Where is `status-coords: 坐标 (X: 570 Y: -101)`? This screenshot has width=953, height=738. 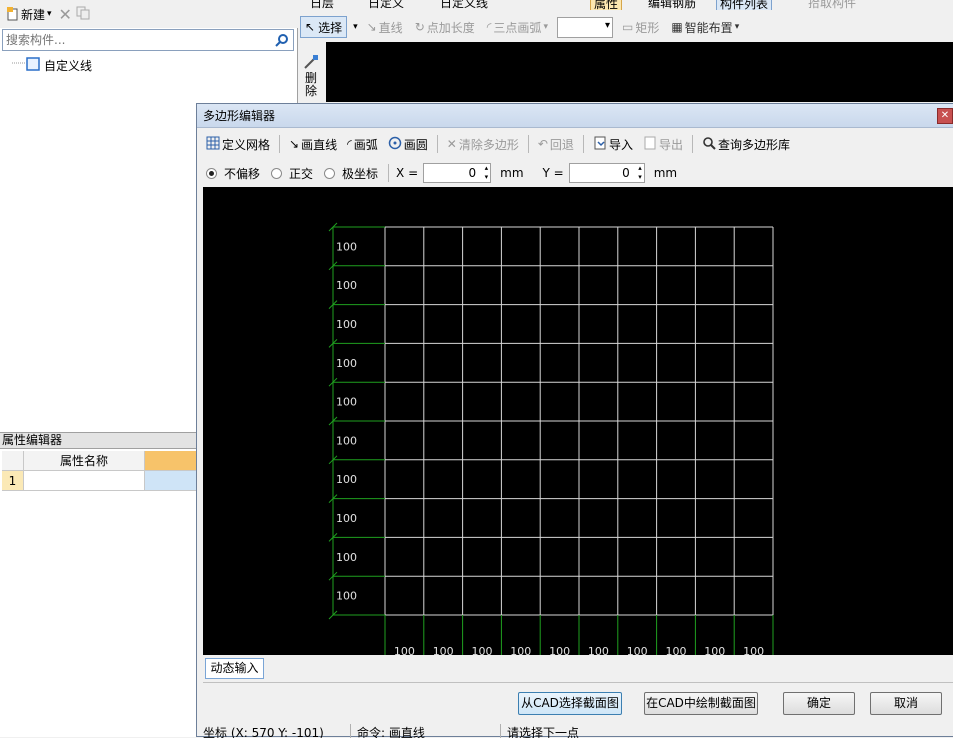
status-coords: 坐标 (X: 570 Y: -101) is located at coordinates (274, 731).